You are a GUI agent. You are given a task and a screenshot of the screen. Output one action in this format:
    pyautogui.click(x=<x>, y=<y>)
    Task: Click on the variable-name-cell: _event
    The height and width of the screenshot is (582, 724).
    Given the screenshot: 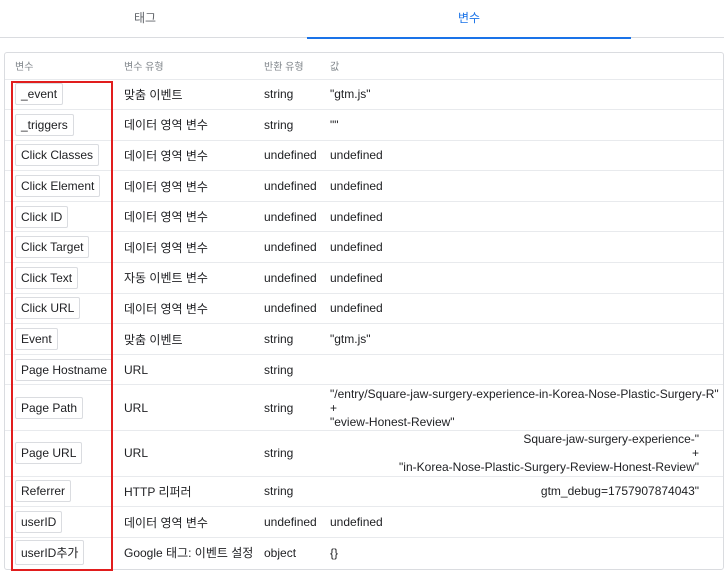 What is the action you would take?
    pyautogui.click(x=61, y=95)
    